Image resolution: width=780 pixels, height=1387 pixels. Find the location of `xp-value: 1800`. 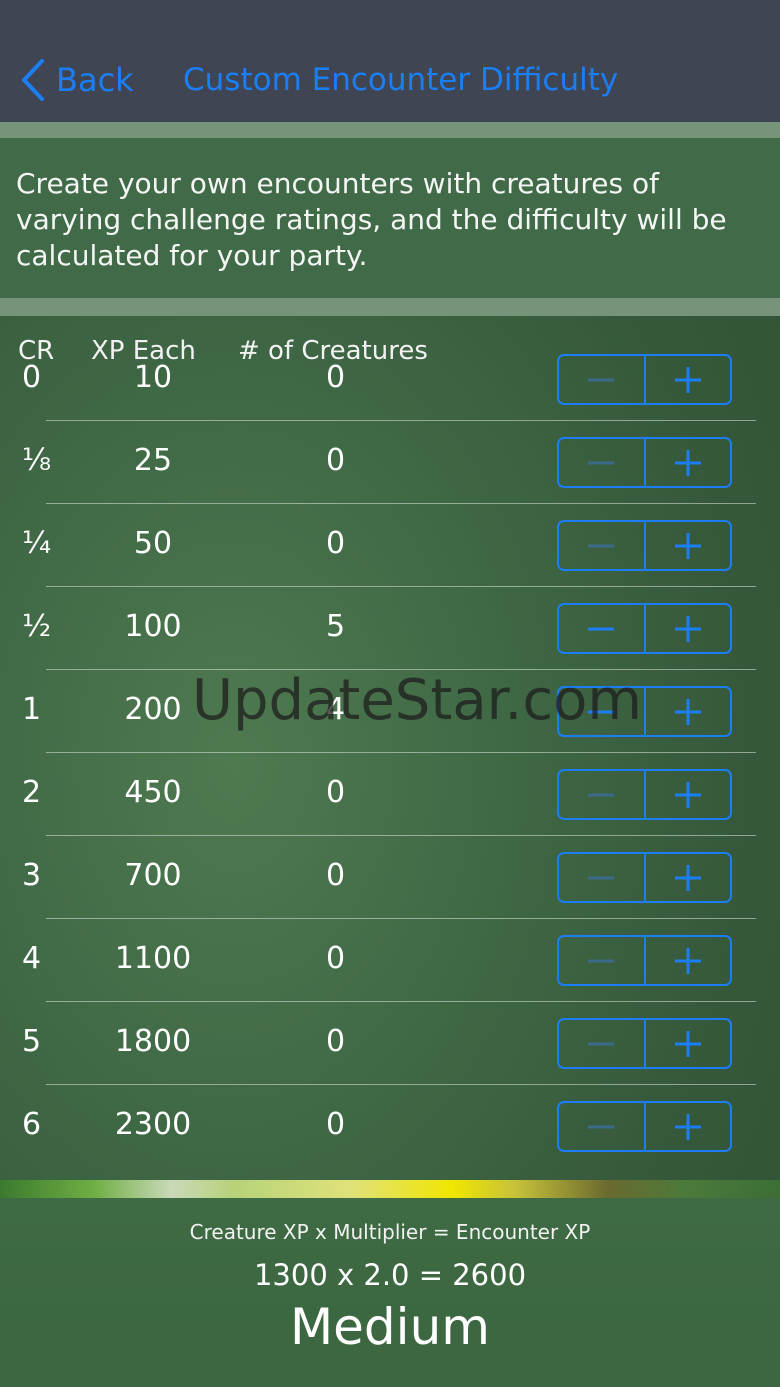

xp-value: 1800 is located at coordinates (153, 1041).